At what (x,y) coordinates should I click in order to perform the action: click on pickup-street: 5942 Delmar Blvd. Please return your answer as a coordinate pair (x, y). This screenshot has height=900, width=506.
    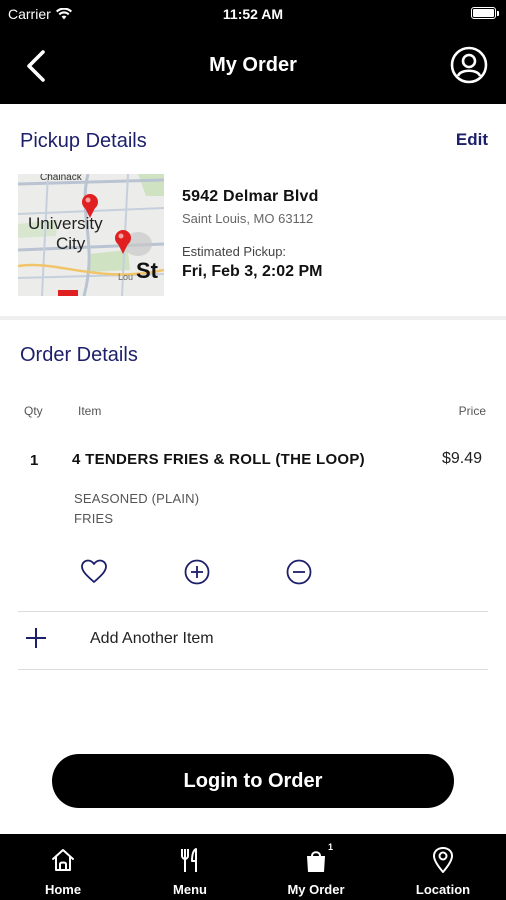
    Looking at the image, I should click on (250, 196).